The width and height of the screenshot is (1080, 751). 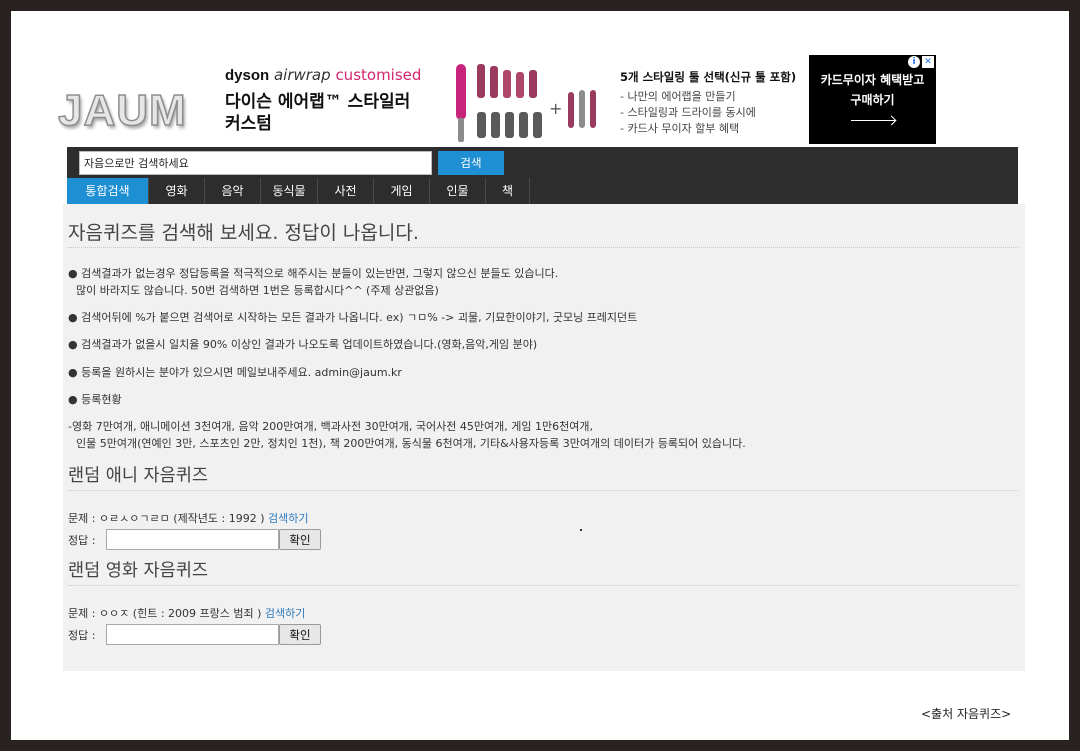 What do you see at coordinates (166, 518) in the screenshot?
I see `anime-quiz-question-text: 문제 : ㅇㄹㅅㅇㄱㄹㅁ (제작년도 : 1992 )` at bounding box center [166, 518].